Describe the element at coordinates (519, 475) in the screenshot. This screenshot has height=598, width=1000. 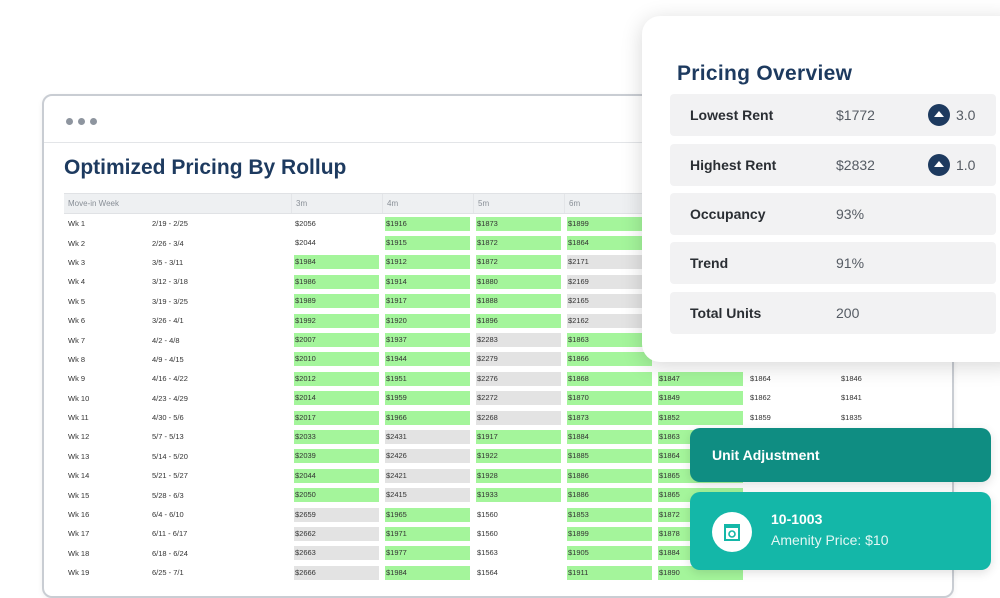
I see `price-cell: $1928` at that location.